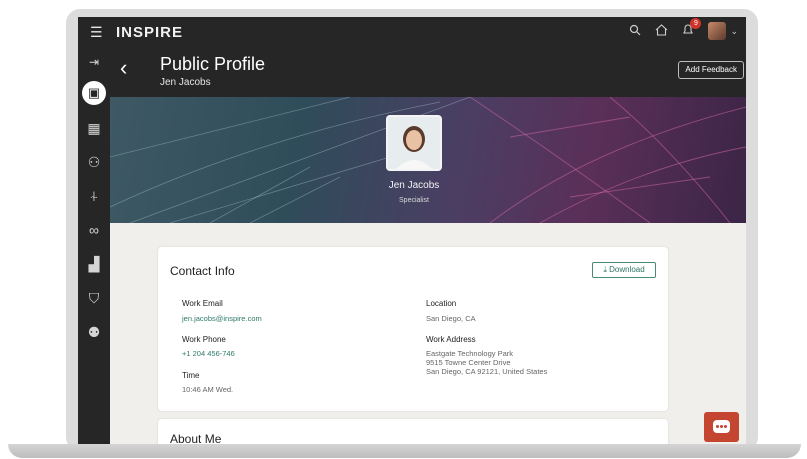 This screenshot has width=807, height=459. Describe the element at coordinates (635, 31) in the screenshot. I see `search-icon` at that location.